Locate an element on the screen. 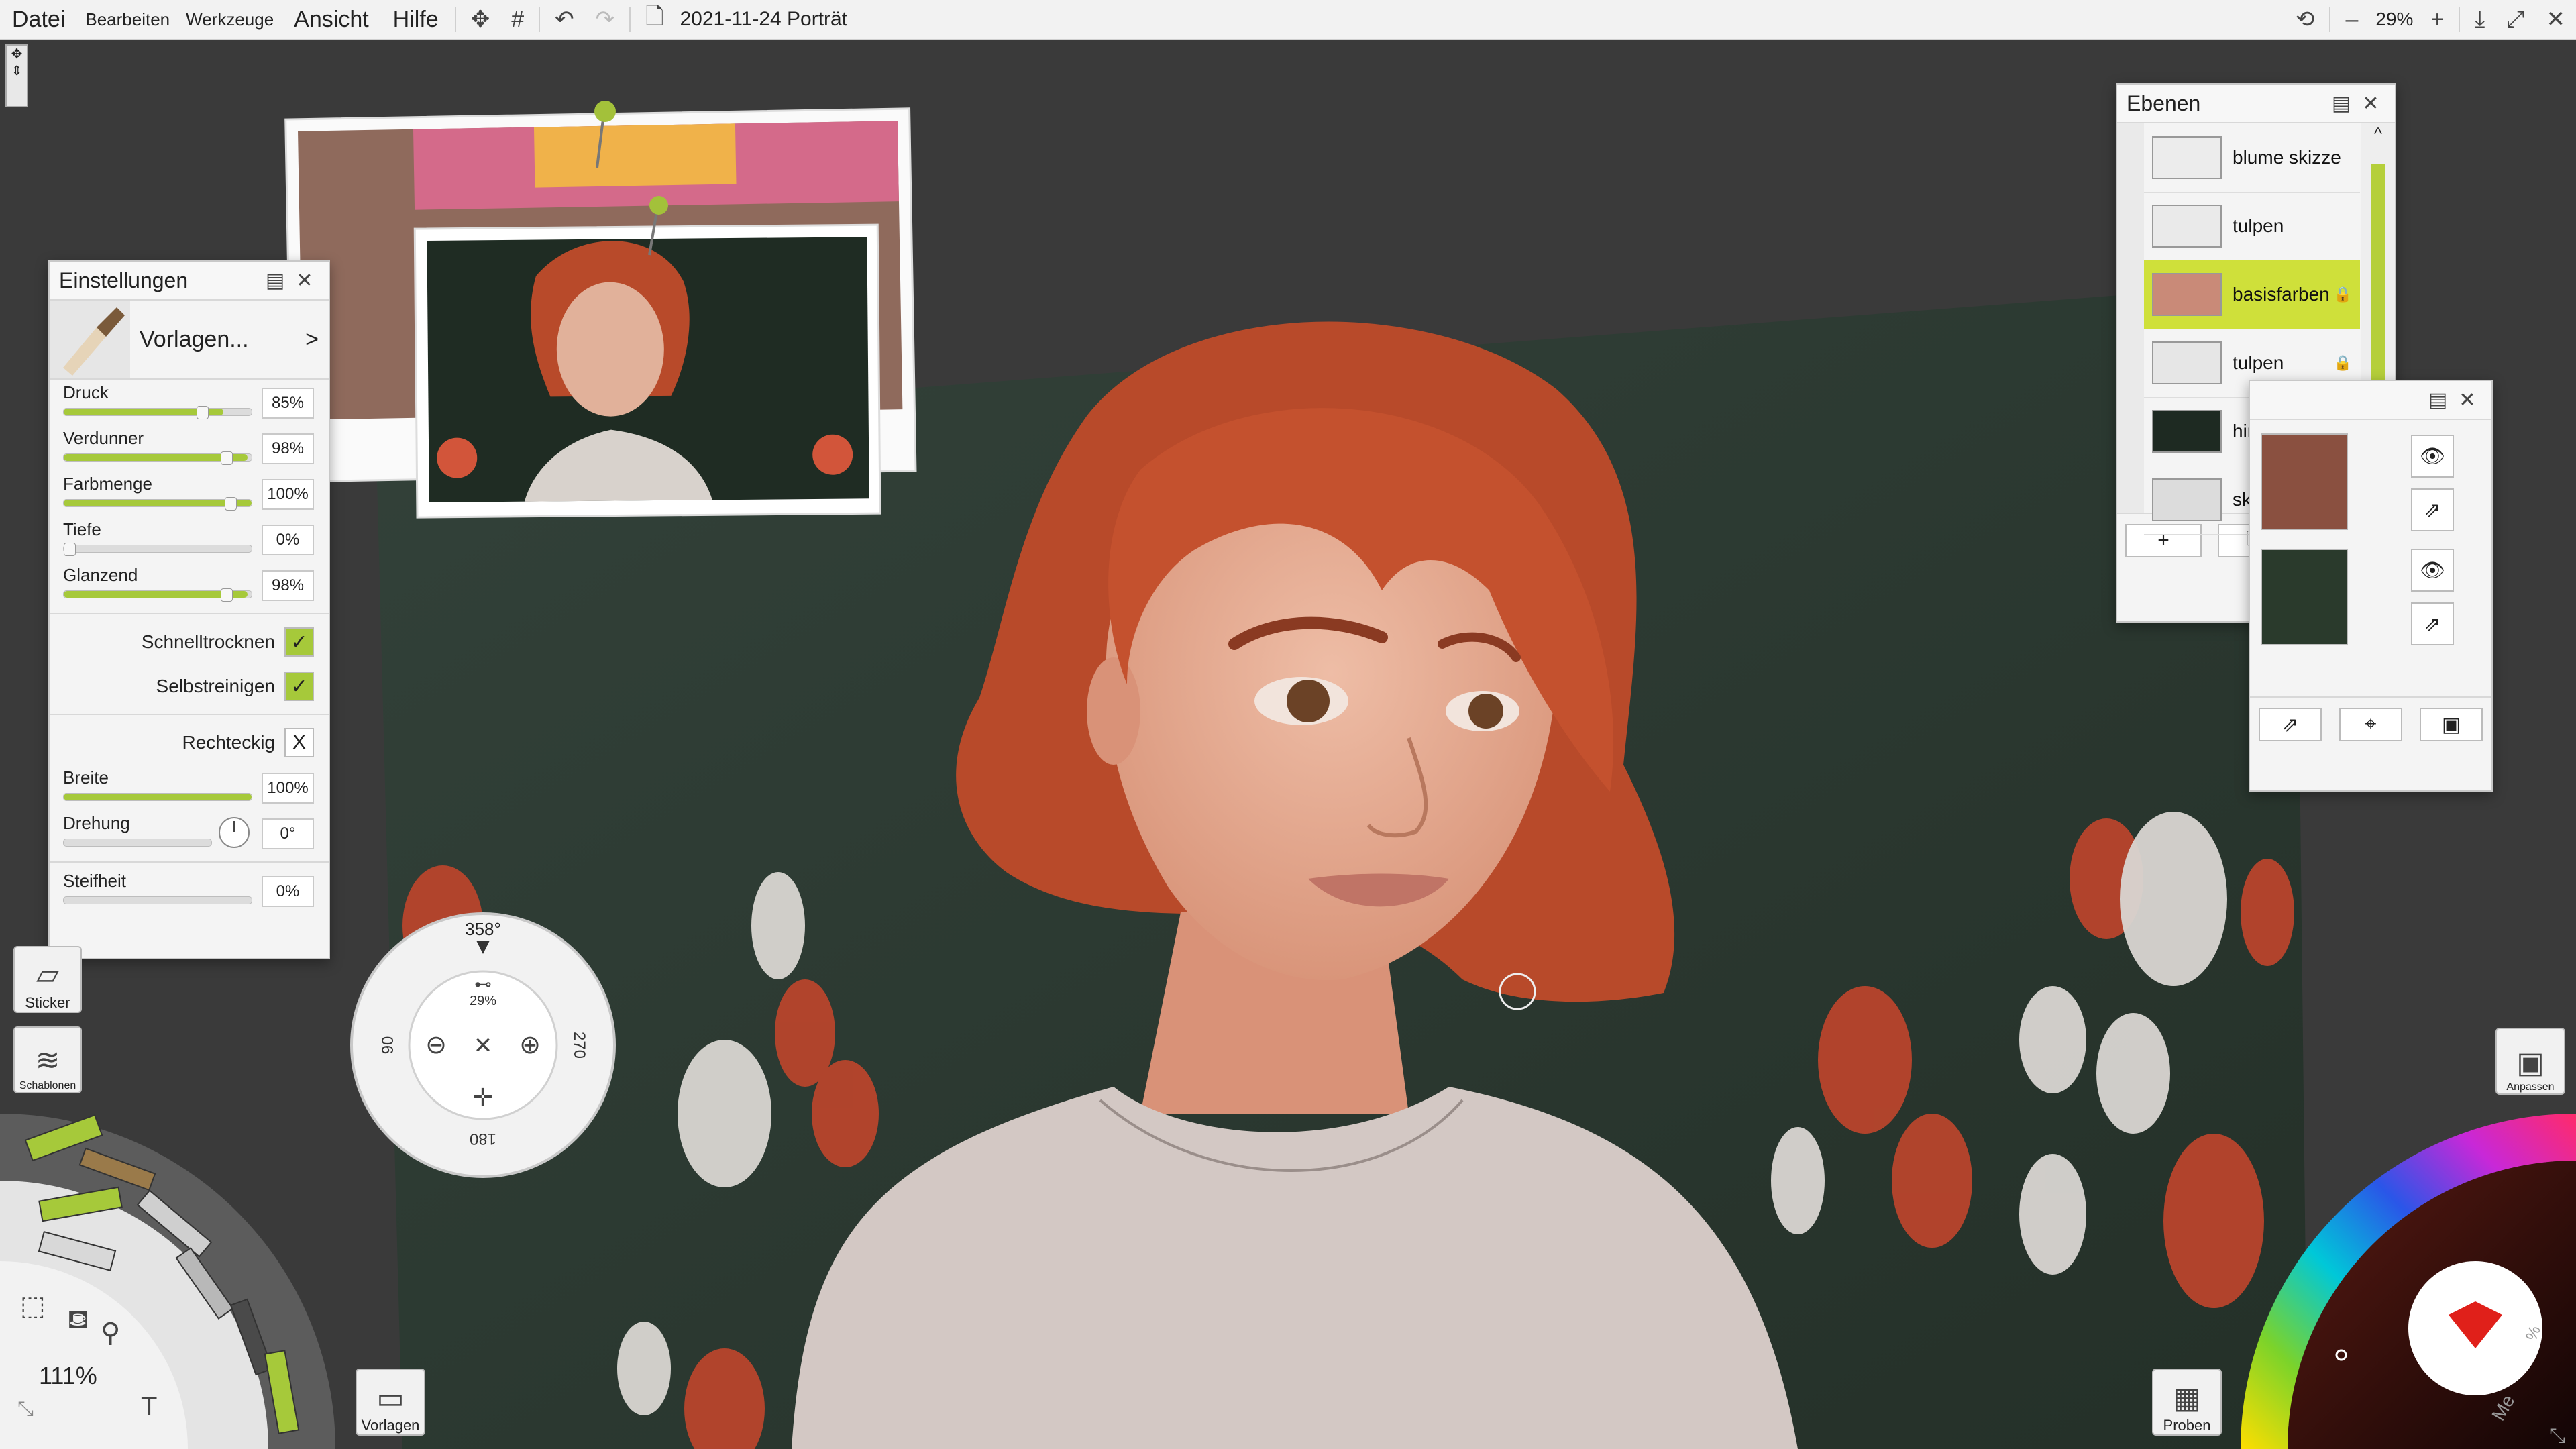  steifheit-slider: Steifheit 0% is located at coordinates (189, 891).